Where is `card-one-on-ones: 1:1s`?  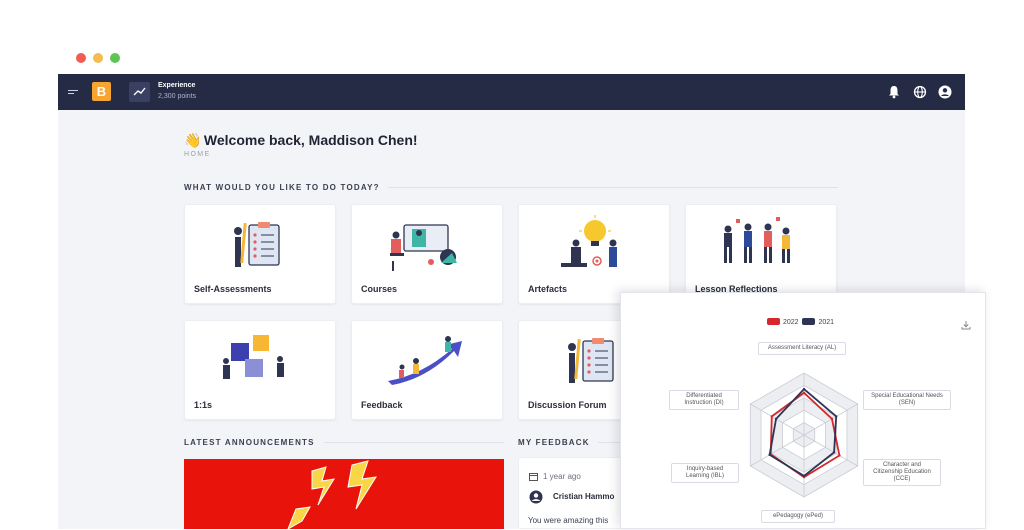
card-one-on-ones: 1:1s is located at coordinates (260, 370).